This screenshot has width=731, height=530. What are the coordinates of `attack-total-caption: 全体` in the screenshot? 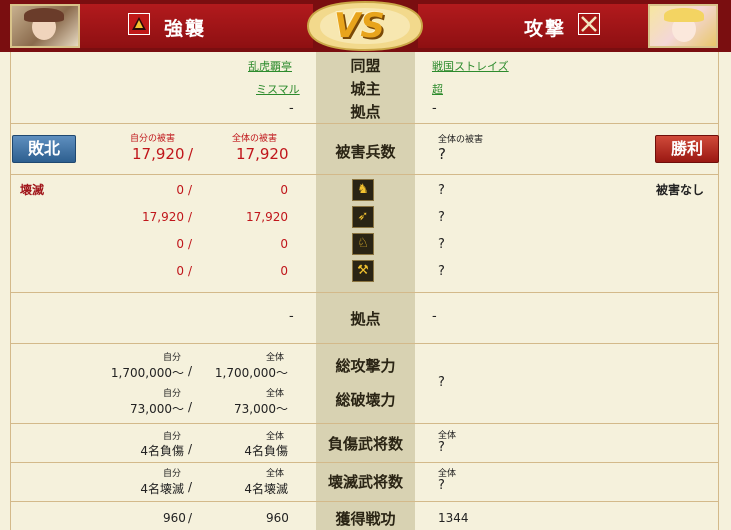 It's located at (275, 358).